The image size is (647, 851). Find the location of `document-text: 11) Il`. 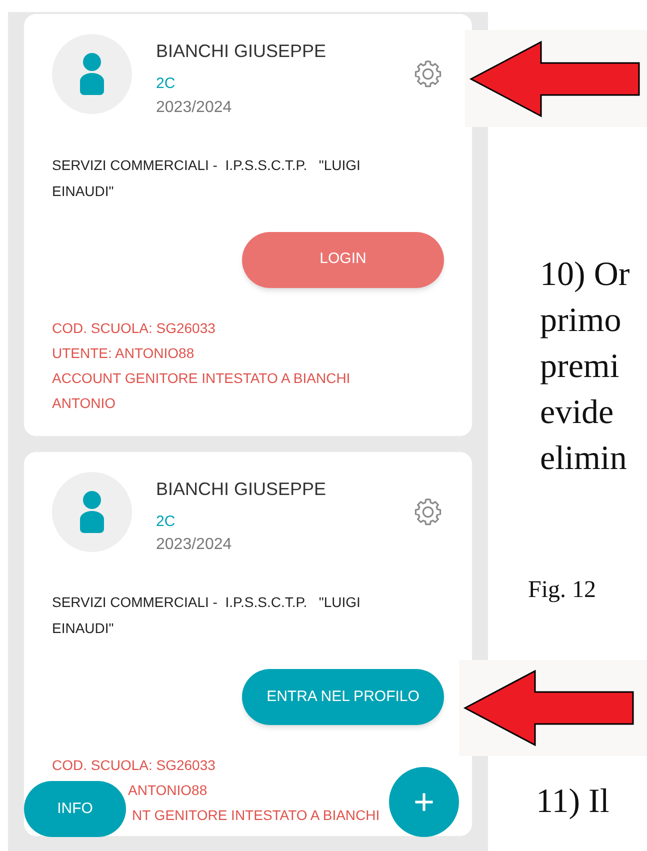

document-text: 11) Il is located at coordinates (573, 802).